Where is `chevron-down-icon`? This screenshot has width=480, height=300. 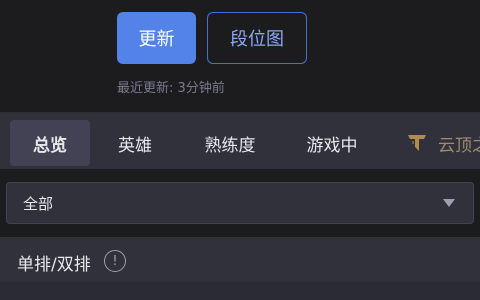 chevron-down-icon is located at coordinates (449, 203).